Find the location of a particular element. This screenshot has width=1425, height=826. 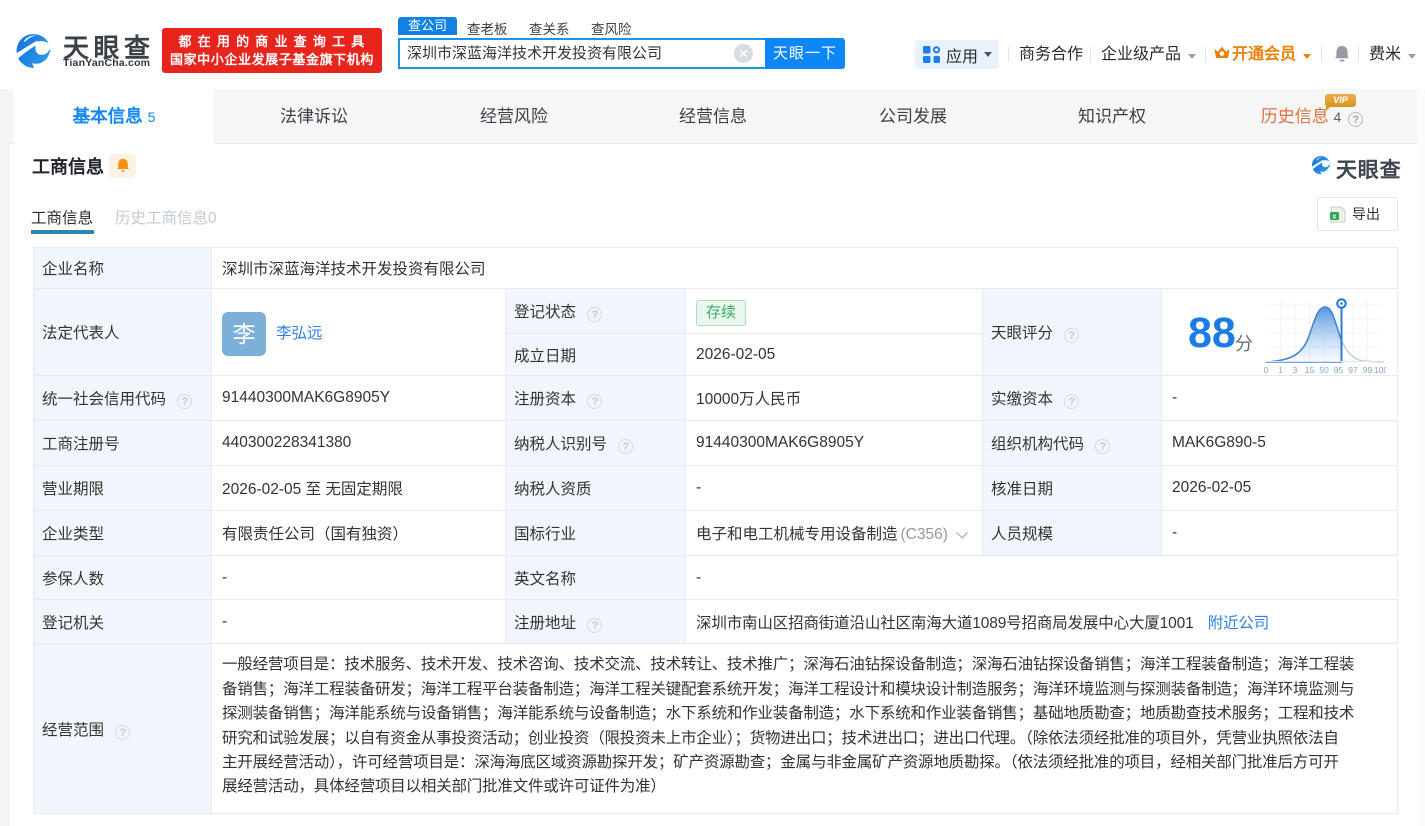

svg-text: 85 is located at coordinates (1339, 370).